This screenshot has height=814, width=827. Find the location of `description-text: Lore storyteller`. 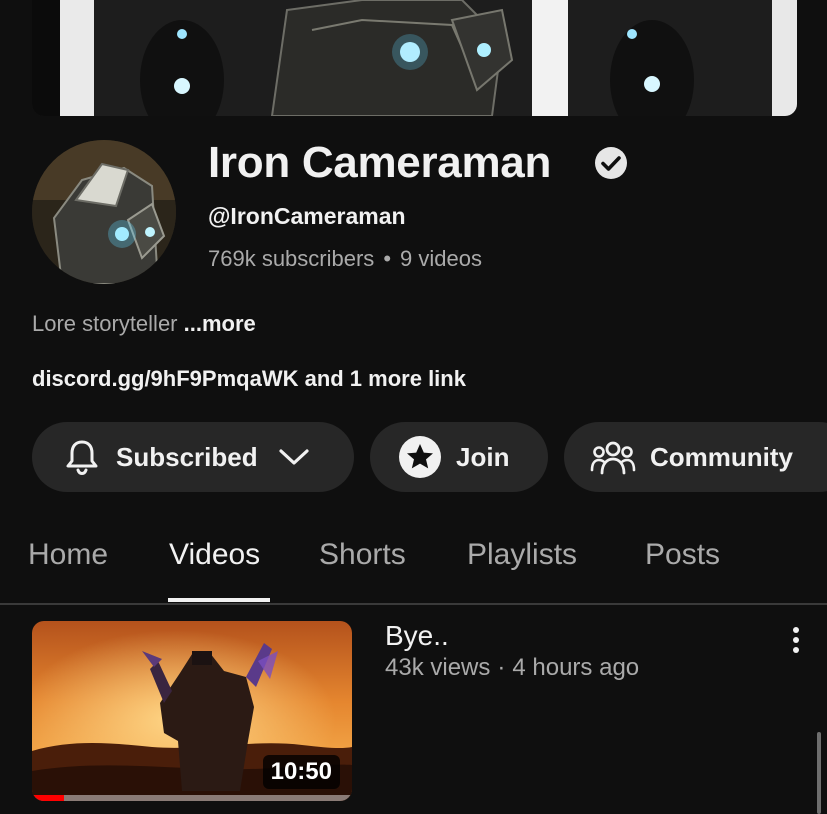

description-text: Lore storyteller is located at coordinates (105, 323).